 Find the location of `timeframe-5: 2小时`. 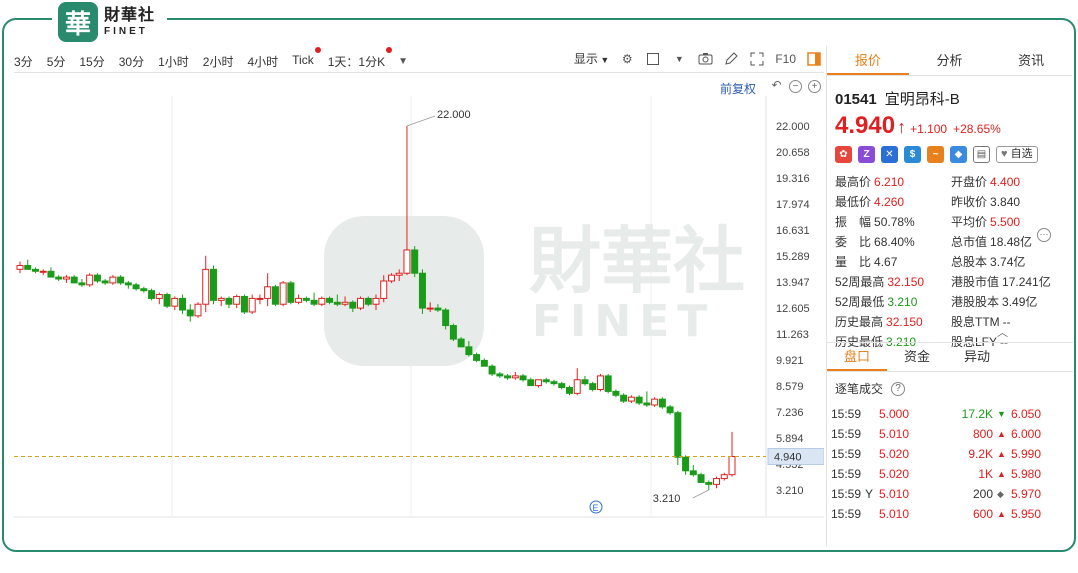

timeframe-5: 2小时 is located at coordinates (218, 61).